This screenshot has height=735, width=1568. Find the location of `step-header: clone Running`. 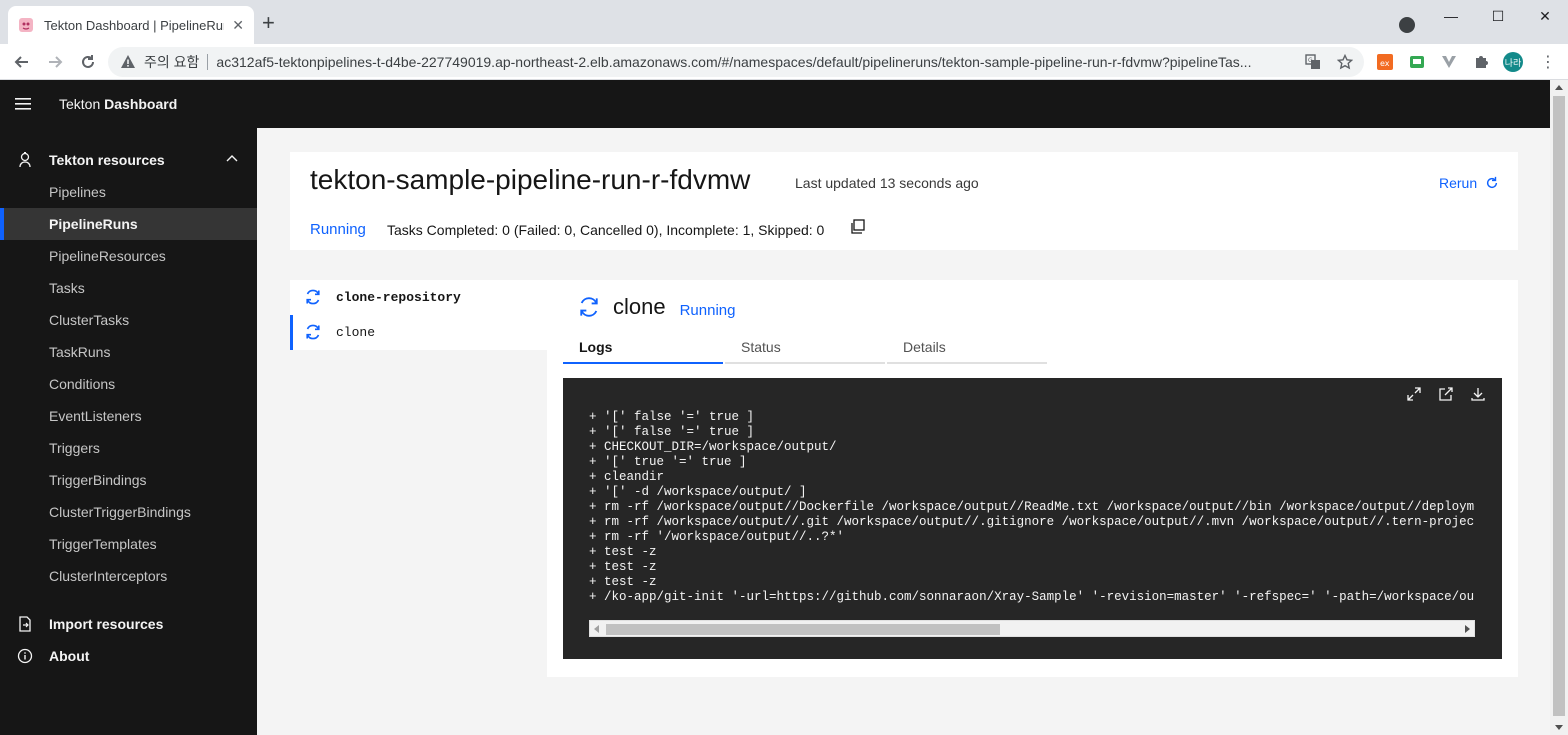

step-header: clone Running is located at coordinates (656, 307).